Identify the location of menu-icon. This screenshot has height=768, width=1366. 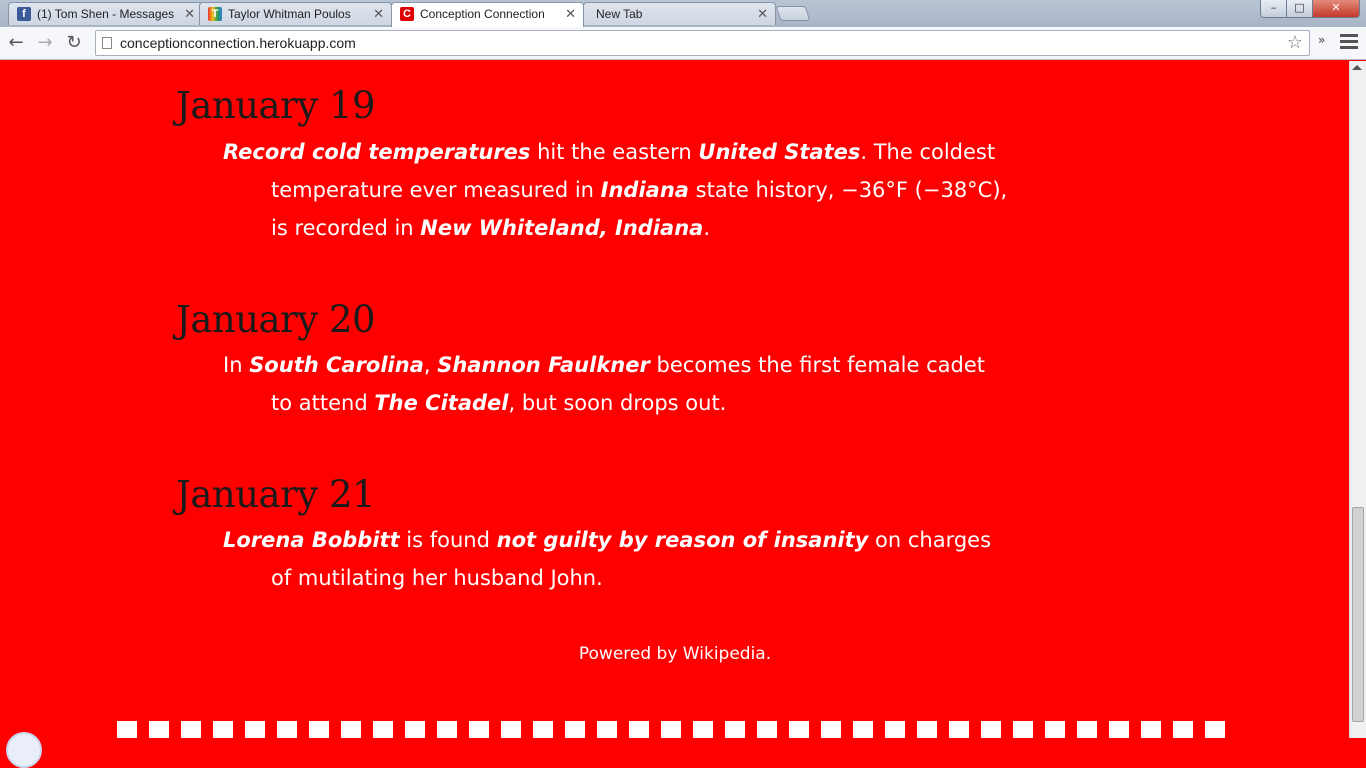
(1349, 41).